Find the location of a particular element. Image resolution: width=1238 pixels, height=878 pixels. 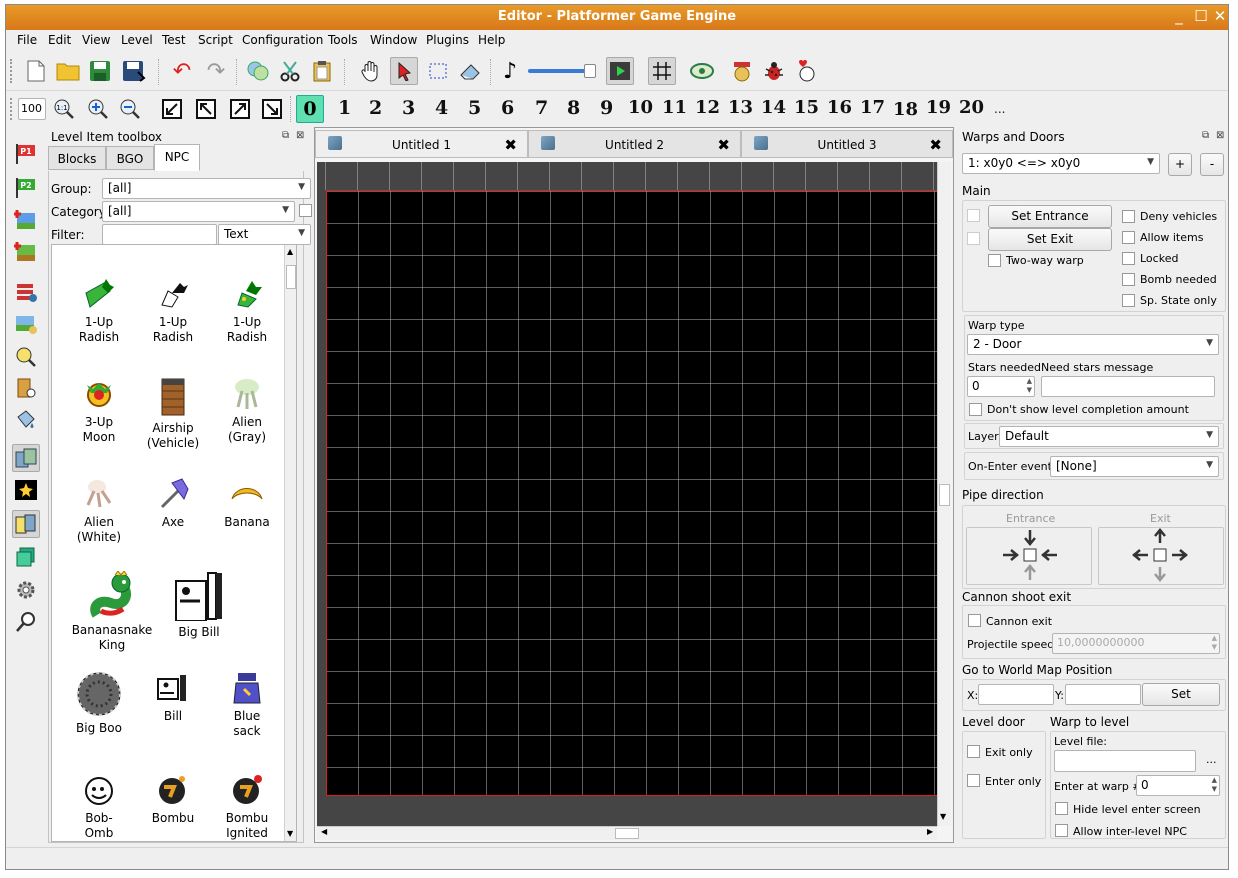

warp-type-select: 2 - Door ▼ is located at coordinates (1093, 344).